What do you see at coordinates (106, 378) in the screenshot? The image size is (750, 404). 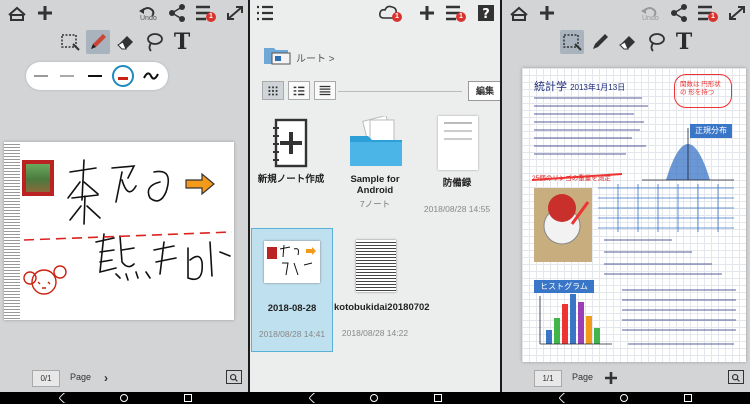 I see `next-page-icon: ›` at bounding box center [106, 378].